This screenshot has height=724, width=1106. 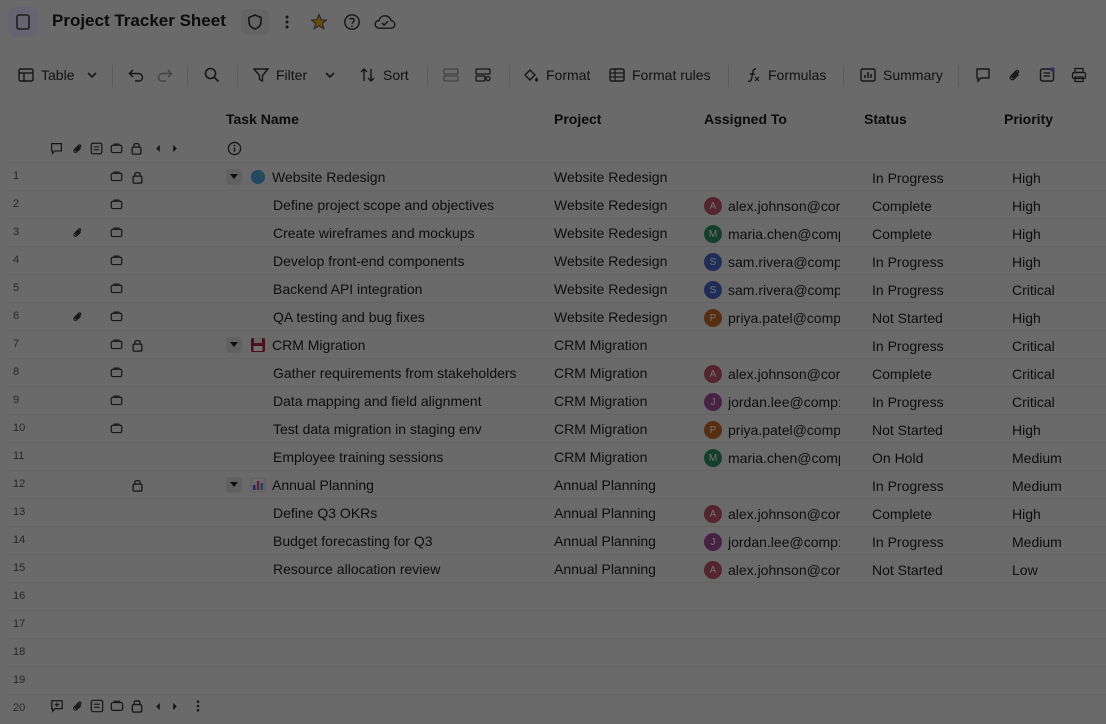 What do you see at coordinates (23, 22) in the screenshot?
I see `sheet-app-icon` at bounding box center [23, 22].